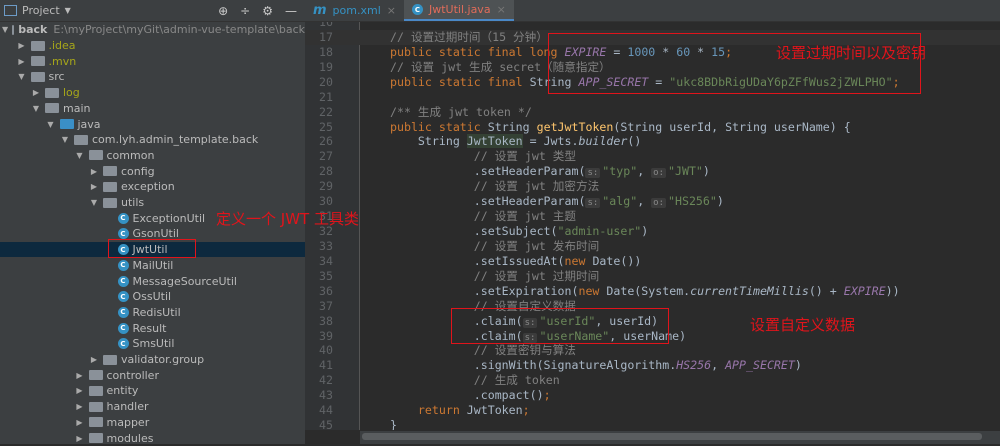 This screenshot has width=1000, height=446. I want to click on code-text: String JwtToken = Jwts.builder(), so click(515, 141).